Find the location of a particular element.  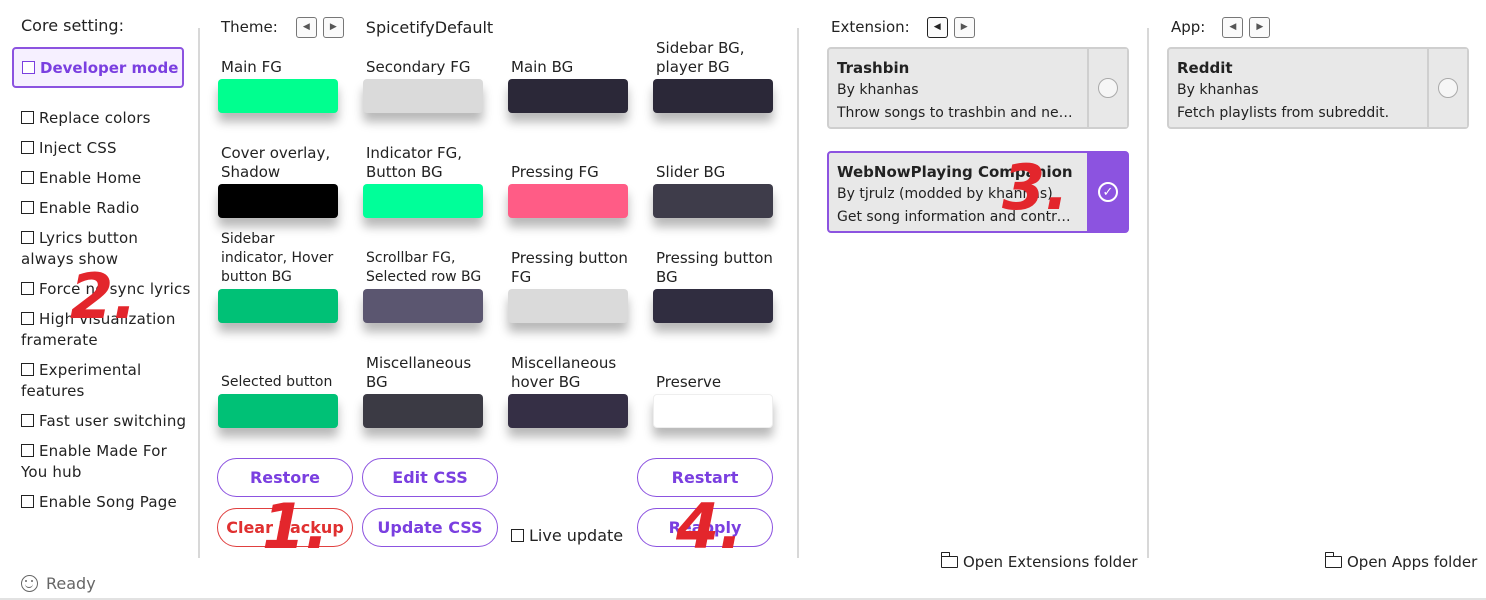

color-cell: Secondary FG is located at coordinates (425, 75).